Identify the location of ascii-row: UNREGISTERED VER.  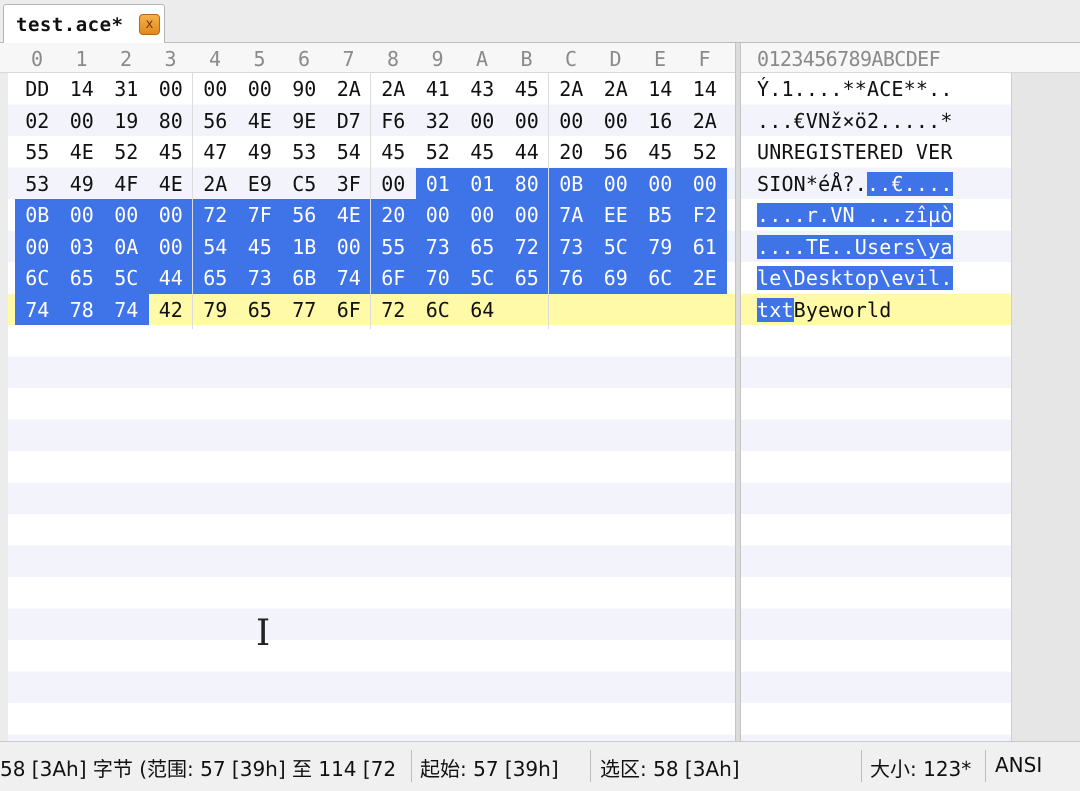
(855, 152).